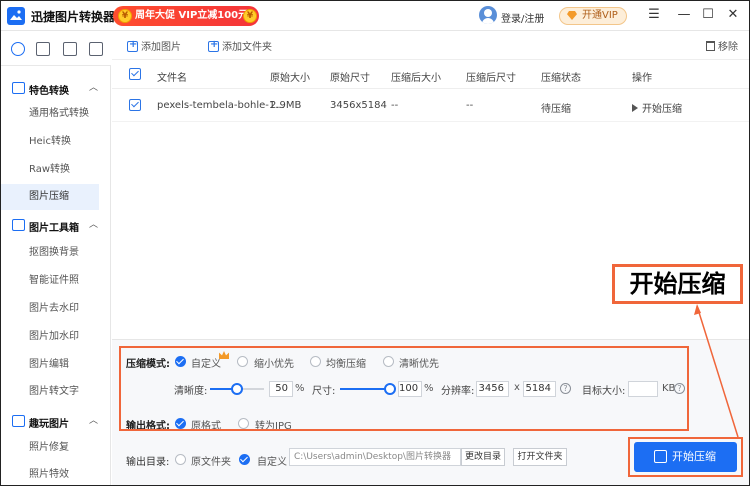 The height and width of the screenshot is (486, 750). What do you see at coordinates (50, 114) in the screenshot?
I see `sidebar-item-general-convert: 通用格式转换` at bounding box center [50, 114].